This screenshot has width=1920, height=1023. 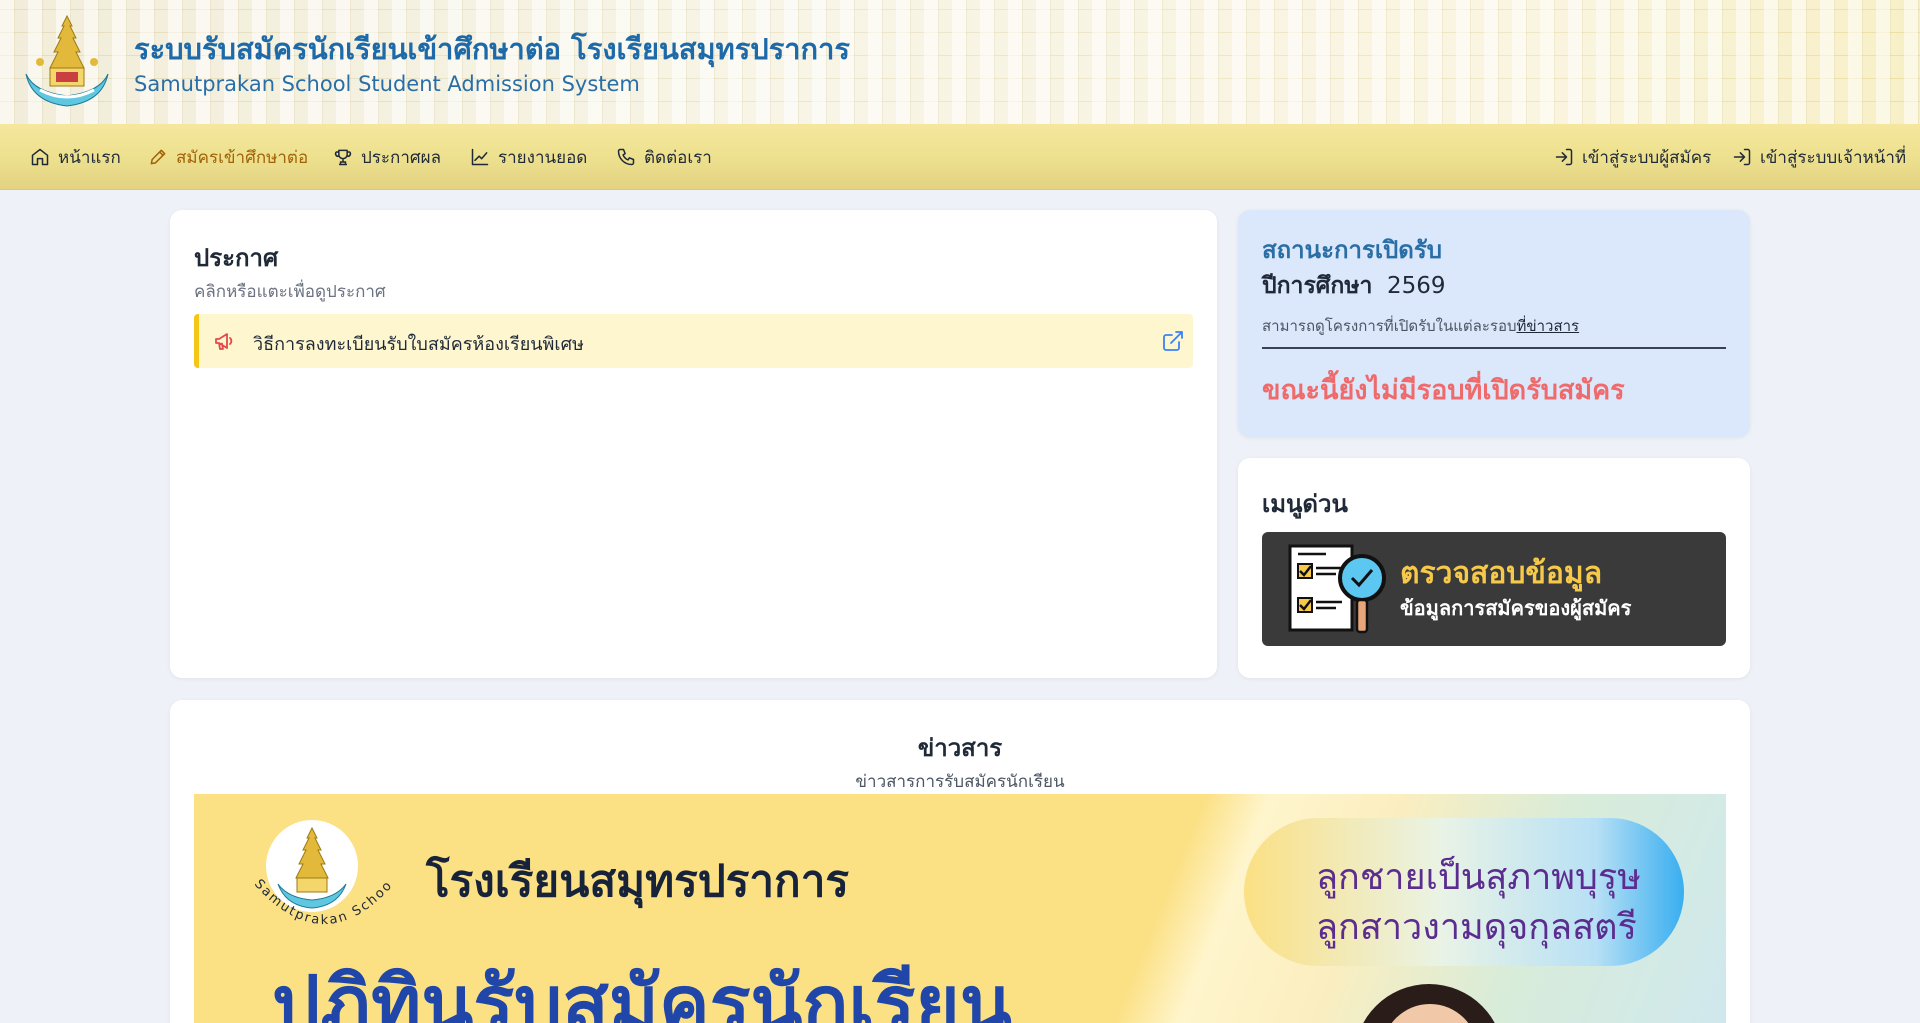 I want to click on school-name-english: Samutprakan School, so click(x=319, y=901).